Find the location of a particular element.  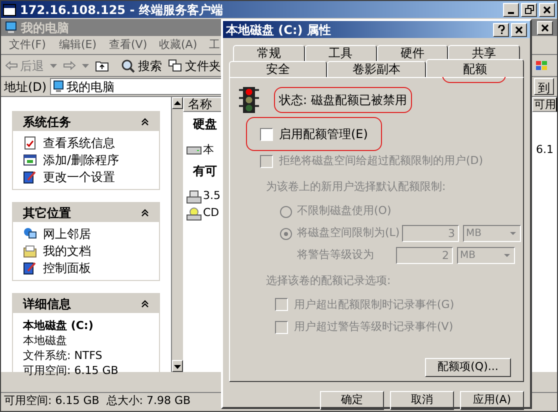

scrollbar is located at coordinates (177, 234).